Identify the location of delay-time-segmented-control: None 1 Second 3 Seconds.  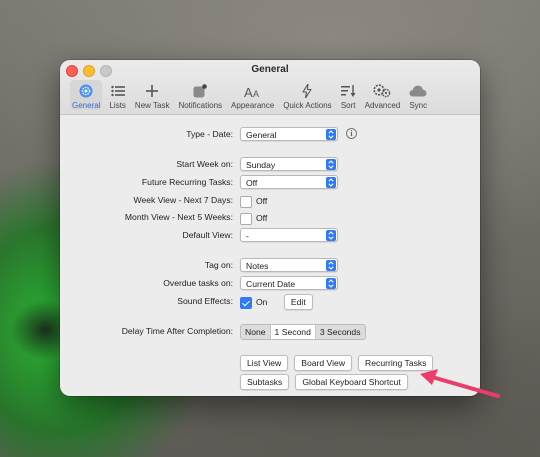
(303, 332).